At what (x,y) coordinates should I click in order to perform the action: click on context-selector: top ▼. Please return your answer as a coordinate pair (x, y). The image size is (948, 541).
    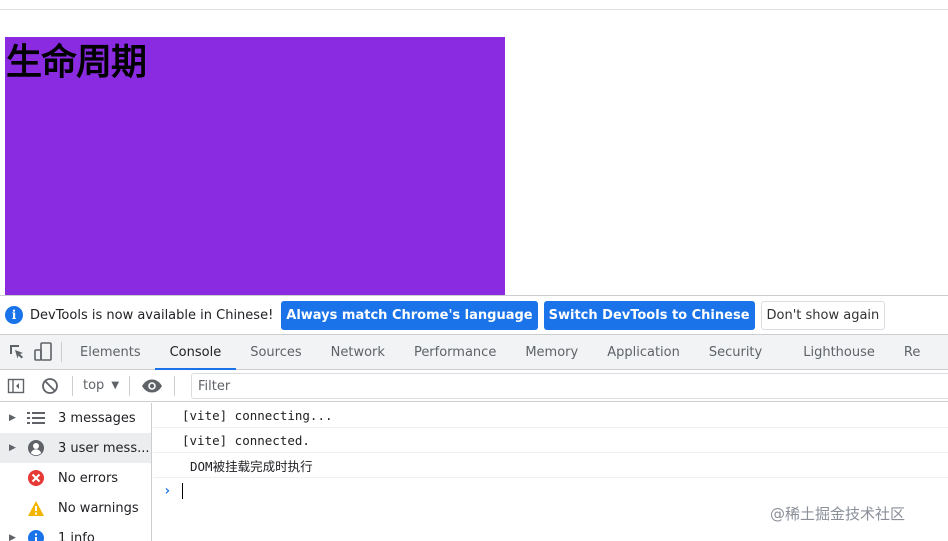
    Looking at the image, I should click on (101, 385).